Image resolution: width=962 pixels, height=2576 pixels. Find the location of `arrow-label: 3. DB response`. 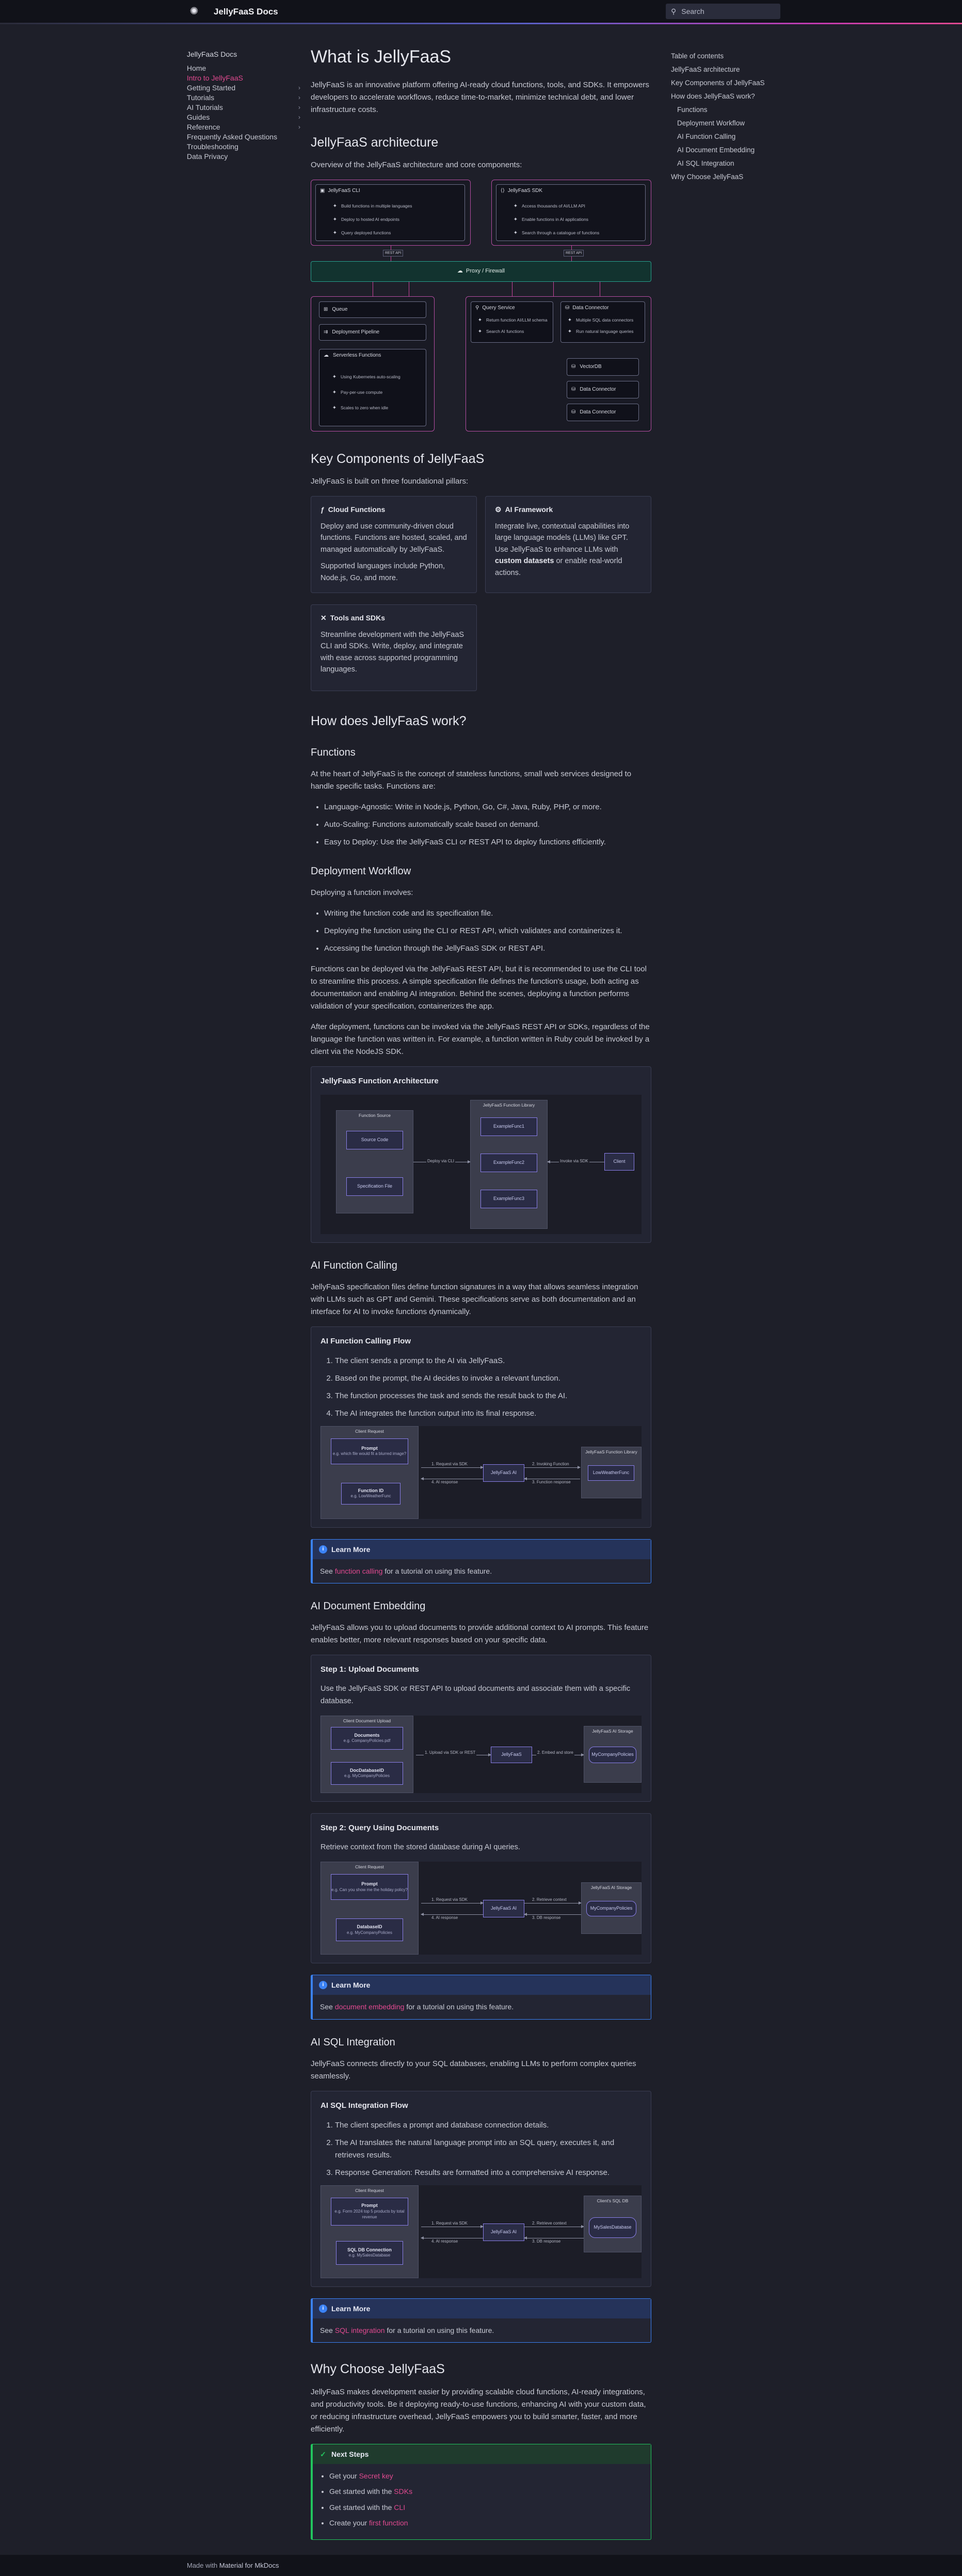

arrow-label: 3. DB response is located at coordinates (547, 2241).